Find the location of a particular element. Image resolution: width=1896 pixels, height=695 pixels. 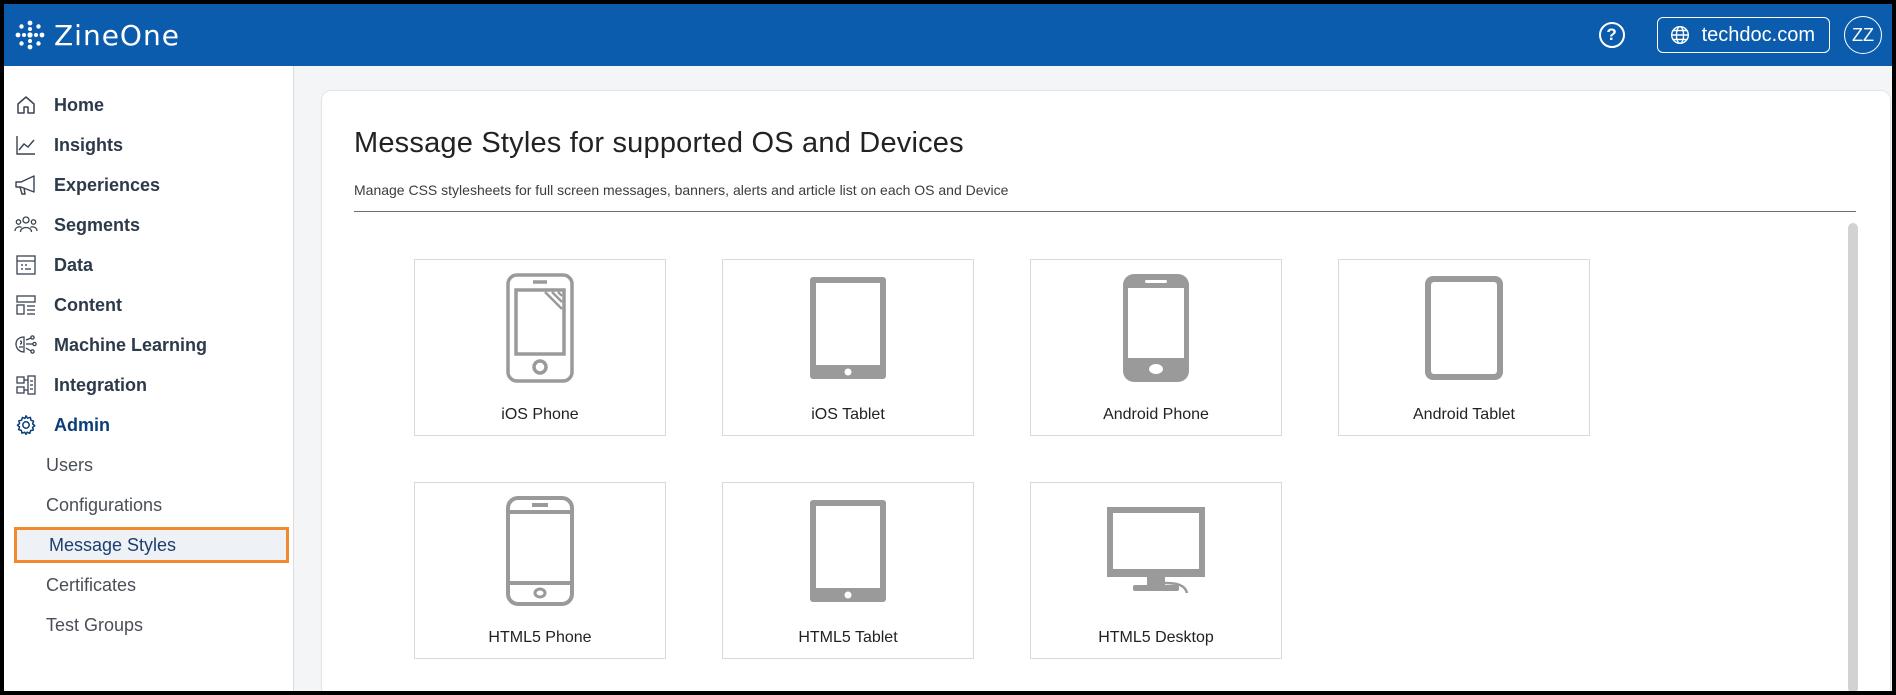

gear-icon is located at coordinates (26, 425).